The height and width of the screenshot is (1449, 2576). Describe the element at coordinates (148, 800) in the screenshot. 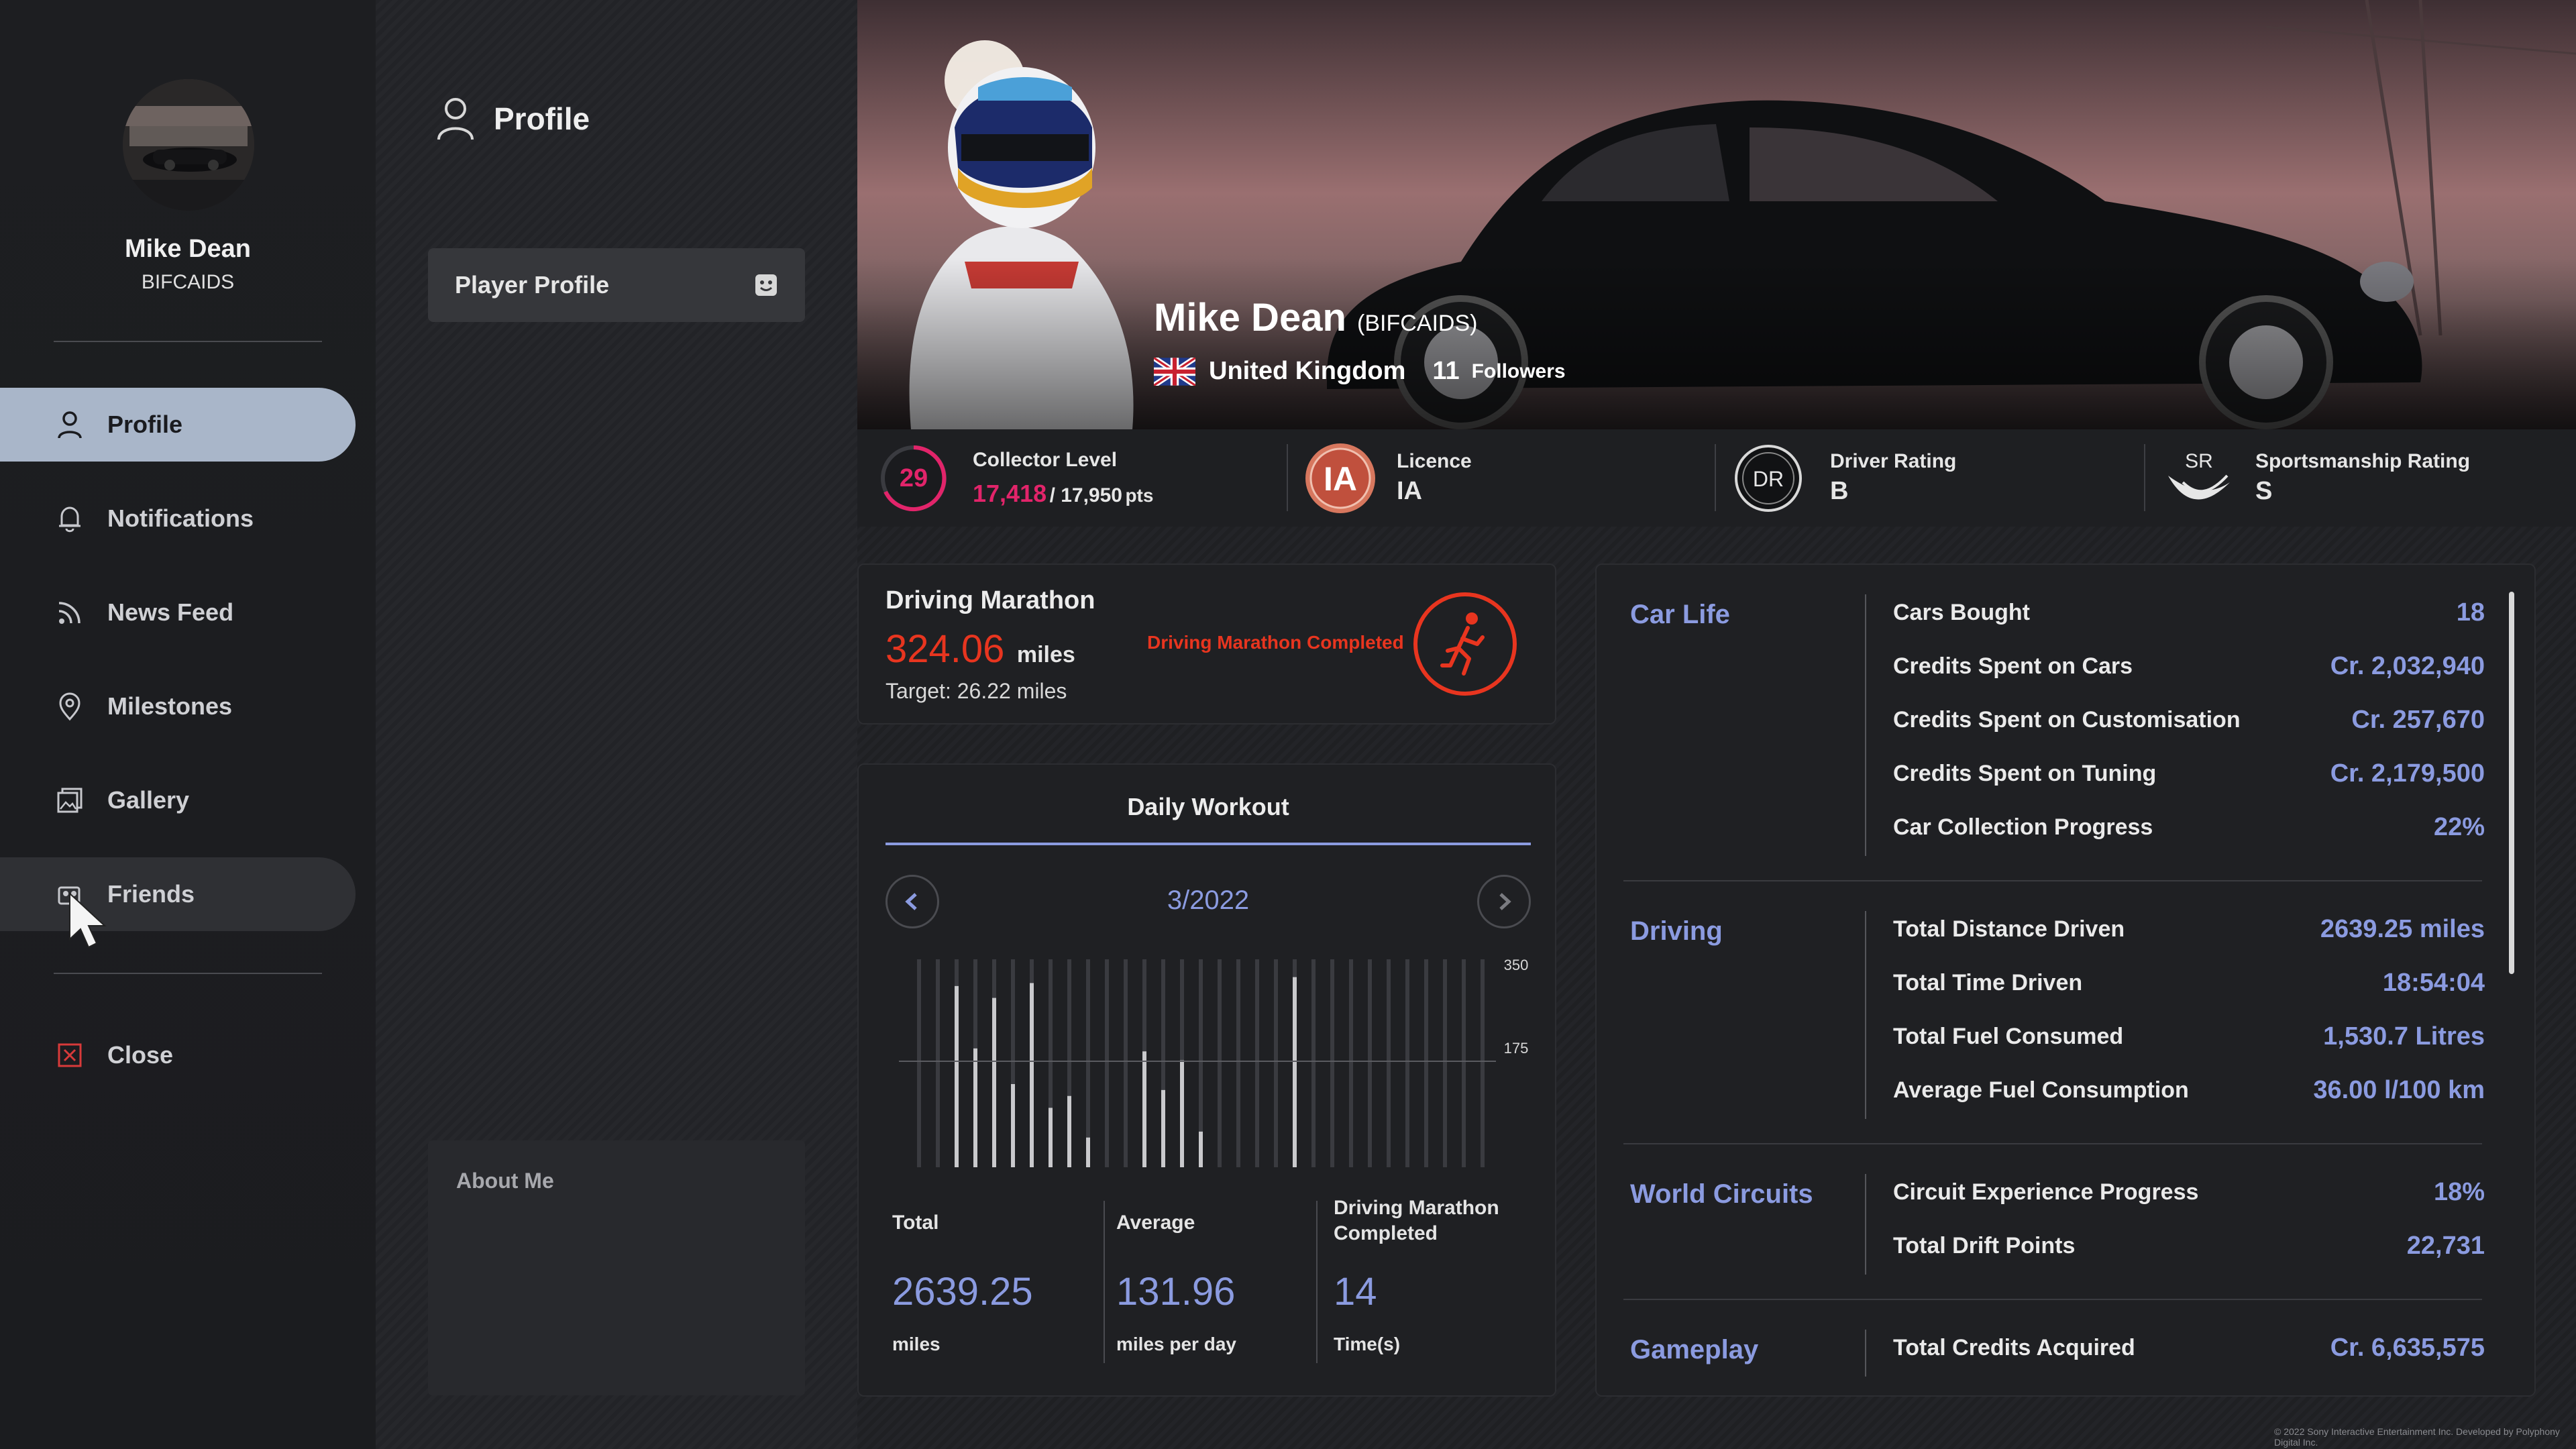

I see `sidebar-item-label: Gallery` at that location.